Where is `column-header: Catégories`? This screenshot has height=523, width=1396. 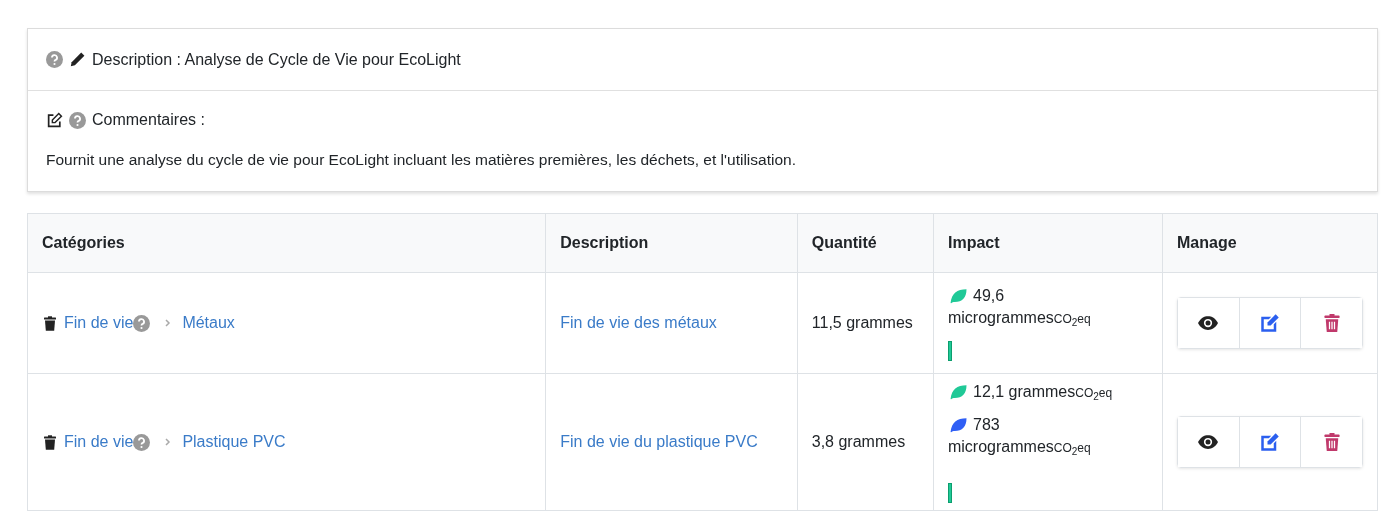
column-header: Catégories is located at coordinates (286, 243).